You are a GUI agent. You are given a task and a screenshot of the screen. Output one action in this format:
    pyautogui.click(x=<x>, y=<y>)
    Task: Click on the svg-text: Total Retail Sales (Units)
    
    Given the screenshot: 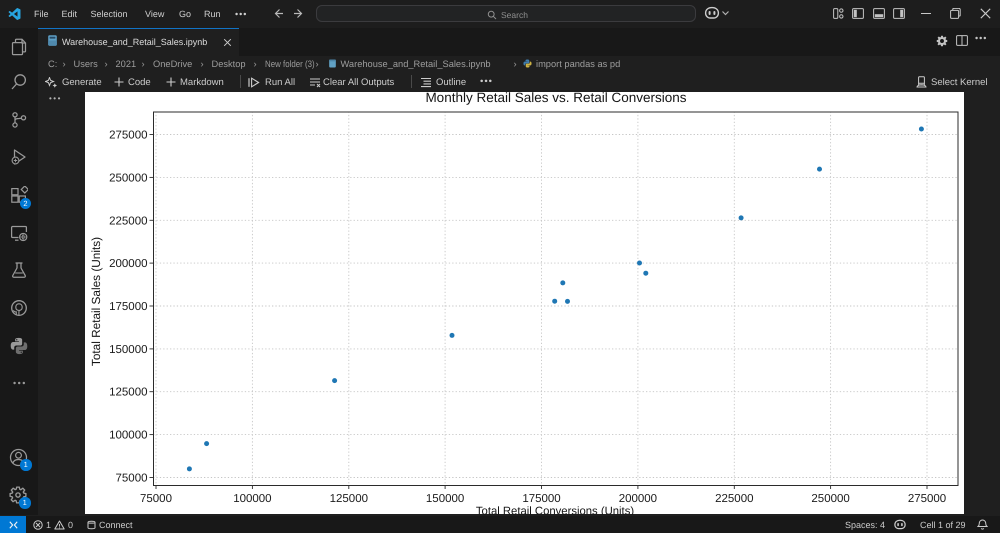 What is the action you would take?
    pyautogui.click(x=96, y=300)
    